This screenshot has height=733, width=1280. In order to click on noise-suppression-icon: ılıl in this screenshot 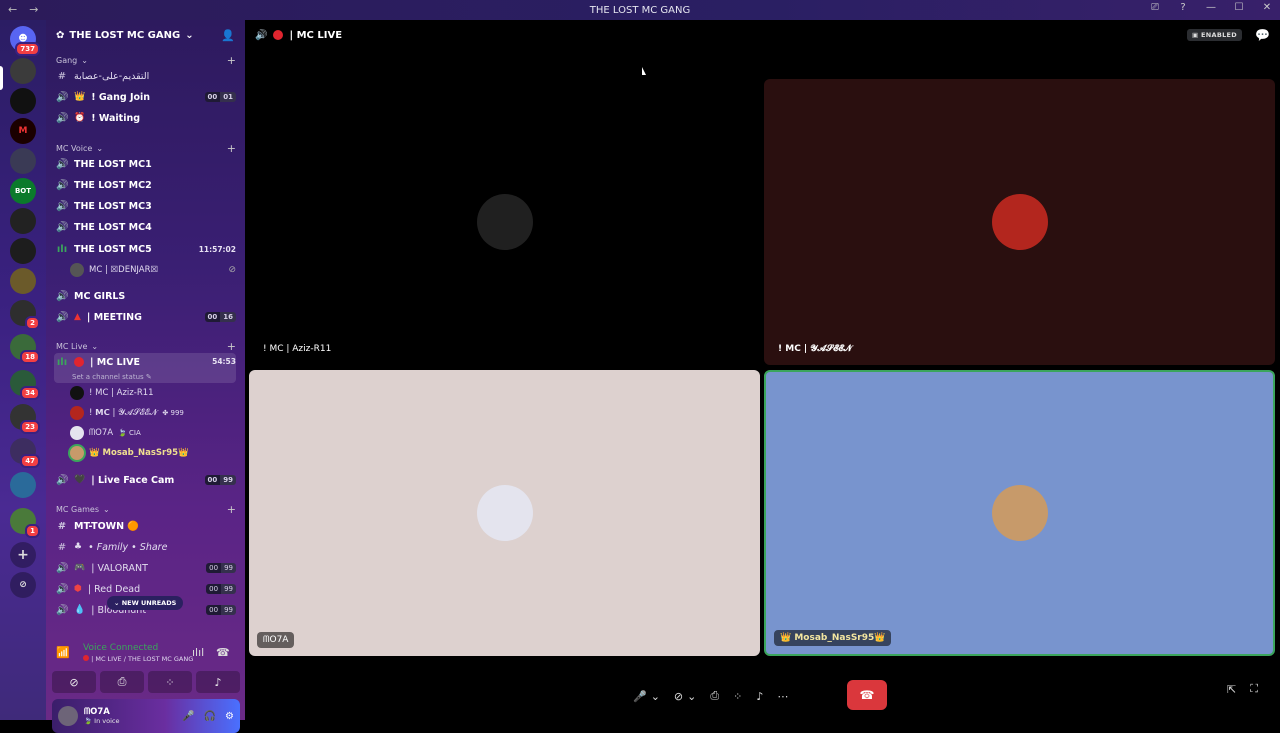, I will do `click(198, 652)`.